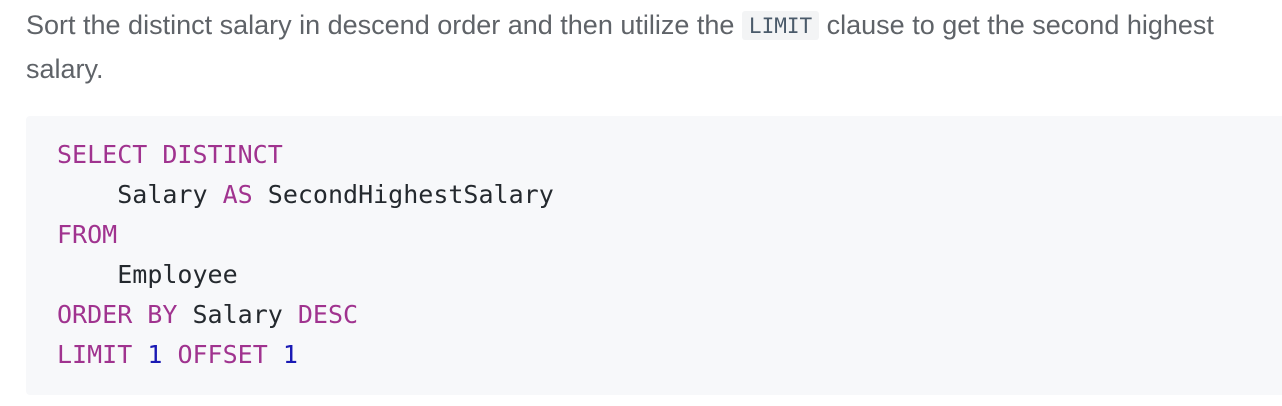 The image size is (1282, 406). I want to click on inline-code-limit: LIMIT, so click(780, 25).